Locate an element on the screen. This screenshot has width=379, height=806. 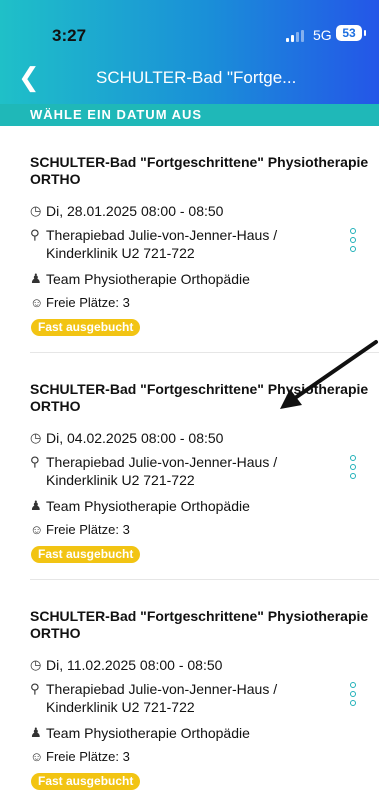
appointment-datetime: ◷ Di, 28.01.2025 08:00 - 08:50 is located at coordinates (126, 211).